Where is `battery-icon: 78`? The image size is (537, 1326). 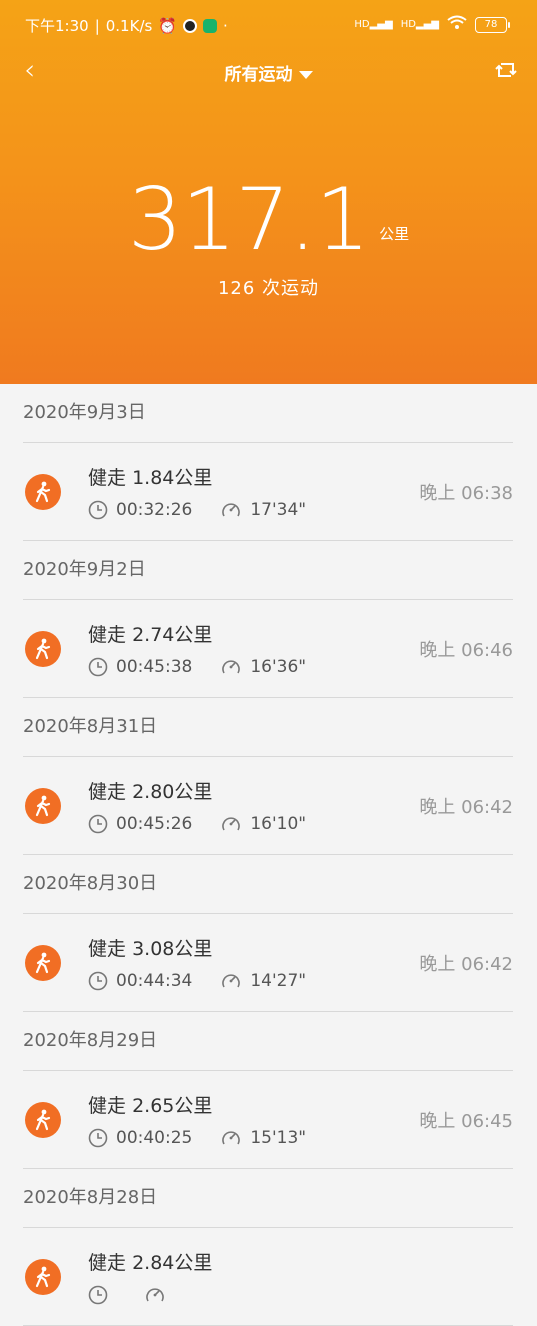
battery-icon: 78 is located at coordinates (492, 24).